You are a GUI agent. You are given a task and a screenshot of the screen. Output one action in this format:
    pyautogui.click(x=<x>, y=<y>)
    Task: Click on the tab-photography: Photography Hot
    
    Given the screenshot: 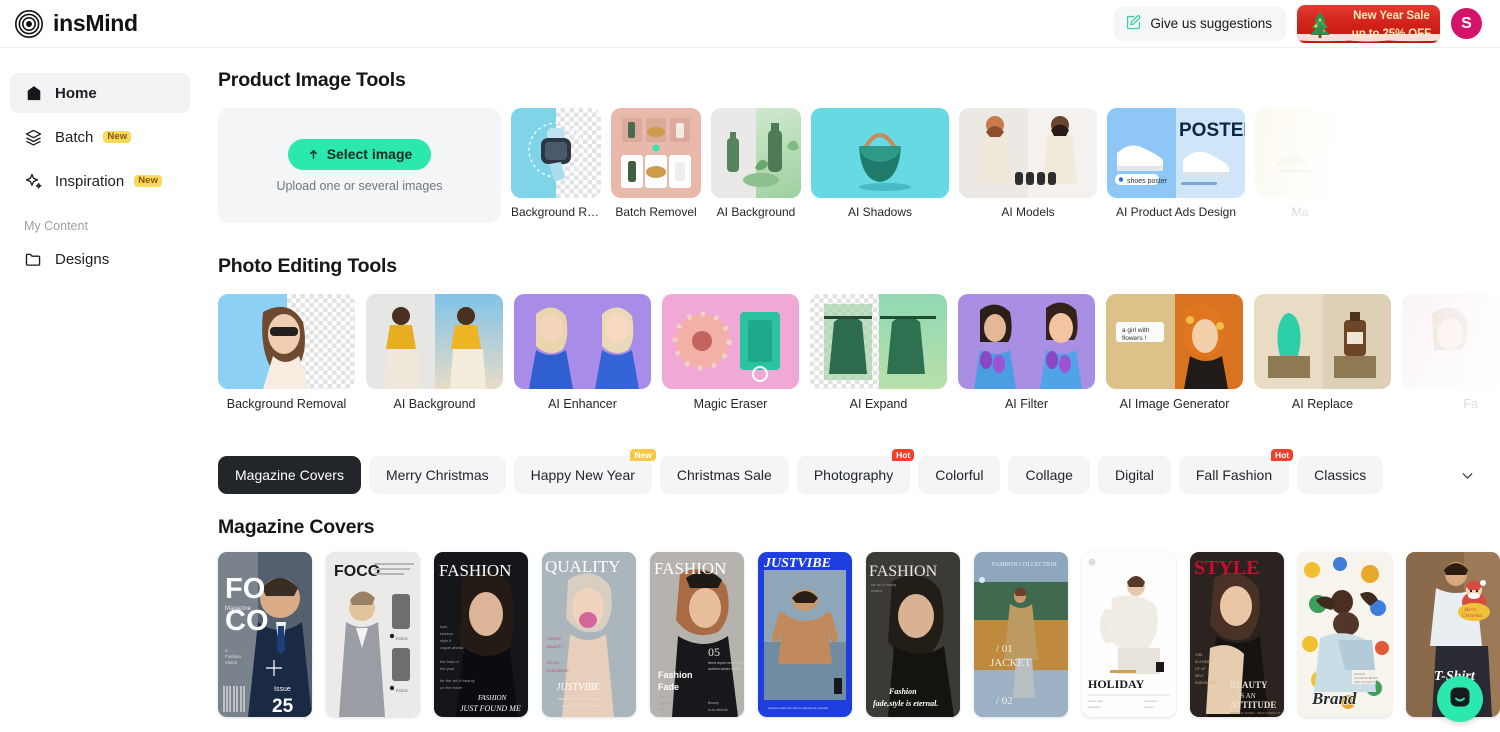 What is the action you would take?
    pyautogui.click(x=855, y=471)
    